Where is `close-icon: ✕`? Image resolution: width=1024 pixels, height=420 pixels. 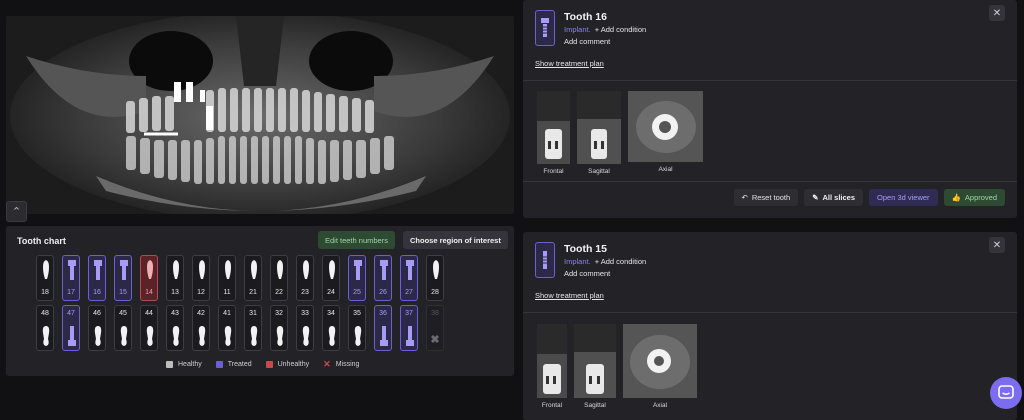
close-icon: ✕ is located at coordinates (997, 245).